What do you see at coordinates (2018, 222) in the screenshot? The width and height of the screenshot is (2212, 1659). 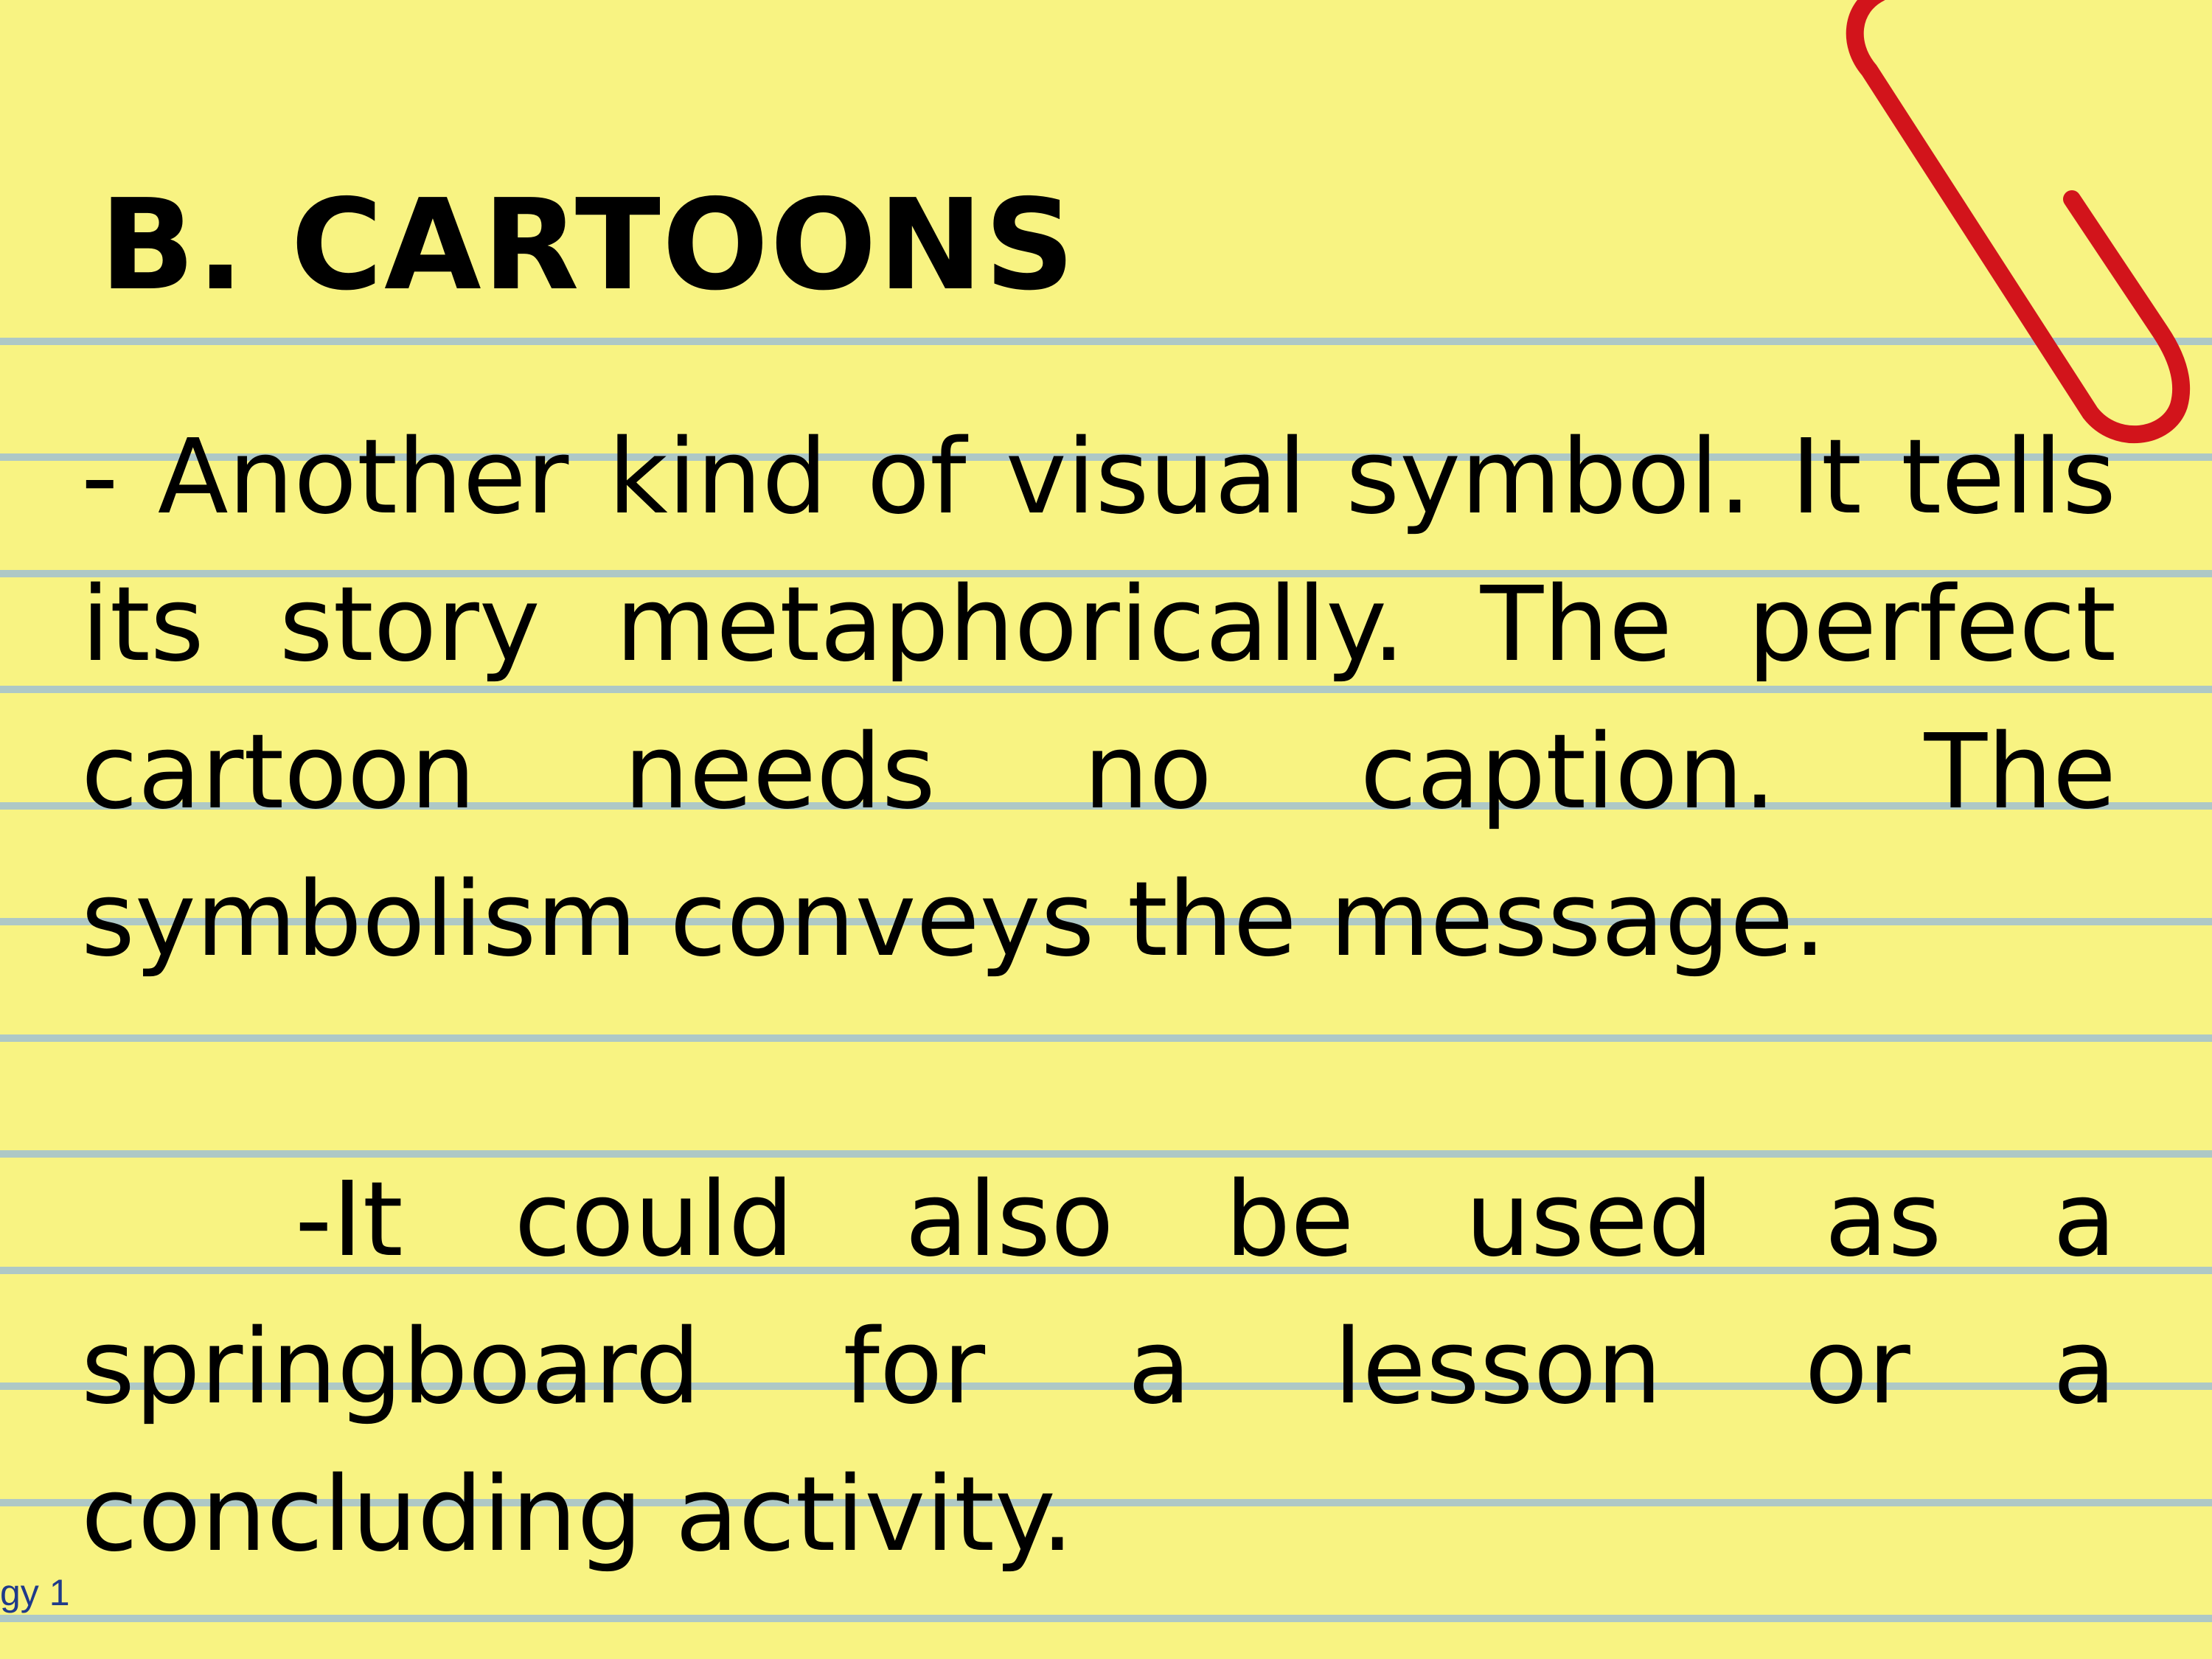 I see `paperclip-icon` at bounding box center [2018, 222].